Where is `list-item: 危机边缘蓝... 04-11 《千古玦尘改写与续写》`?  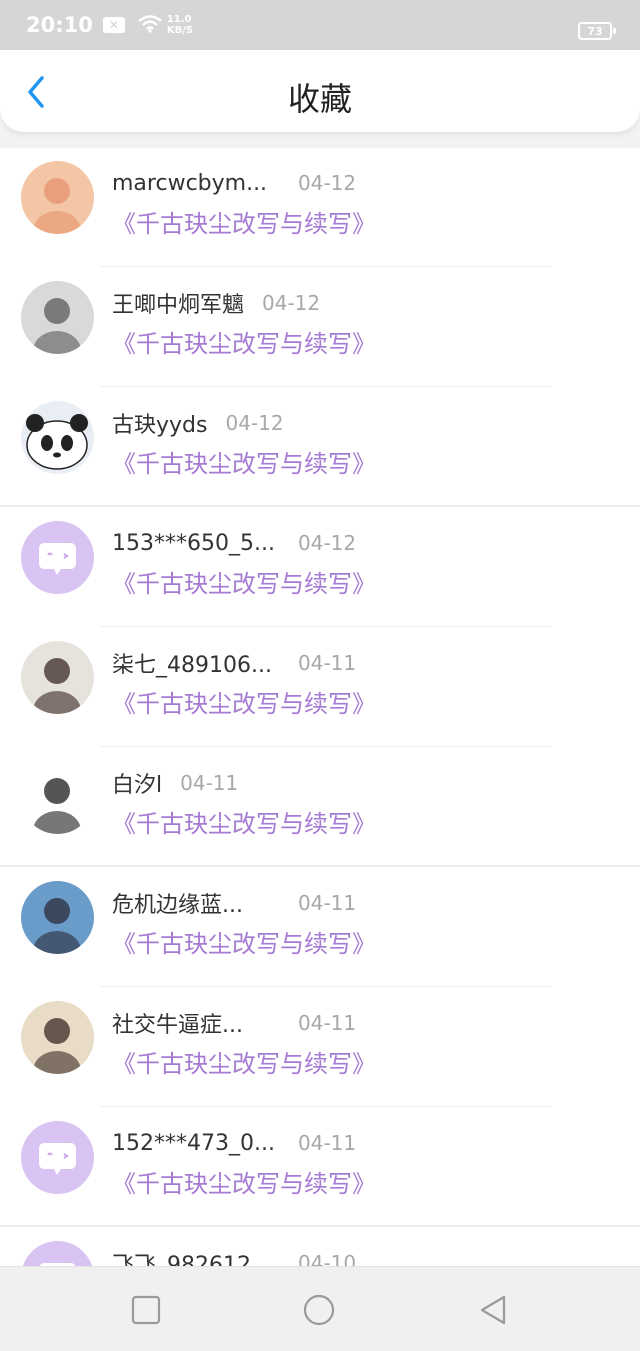
list-item: 危机边缘蓝... 04-11 《千古玦尘改写与续写》 is located at coordinates (320, 928).